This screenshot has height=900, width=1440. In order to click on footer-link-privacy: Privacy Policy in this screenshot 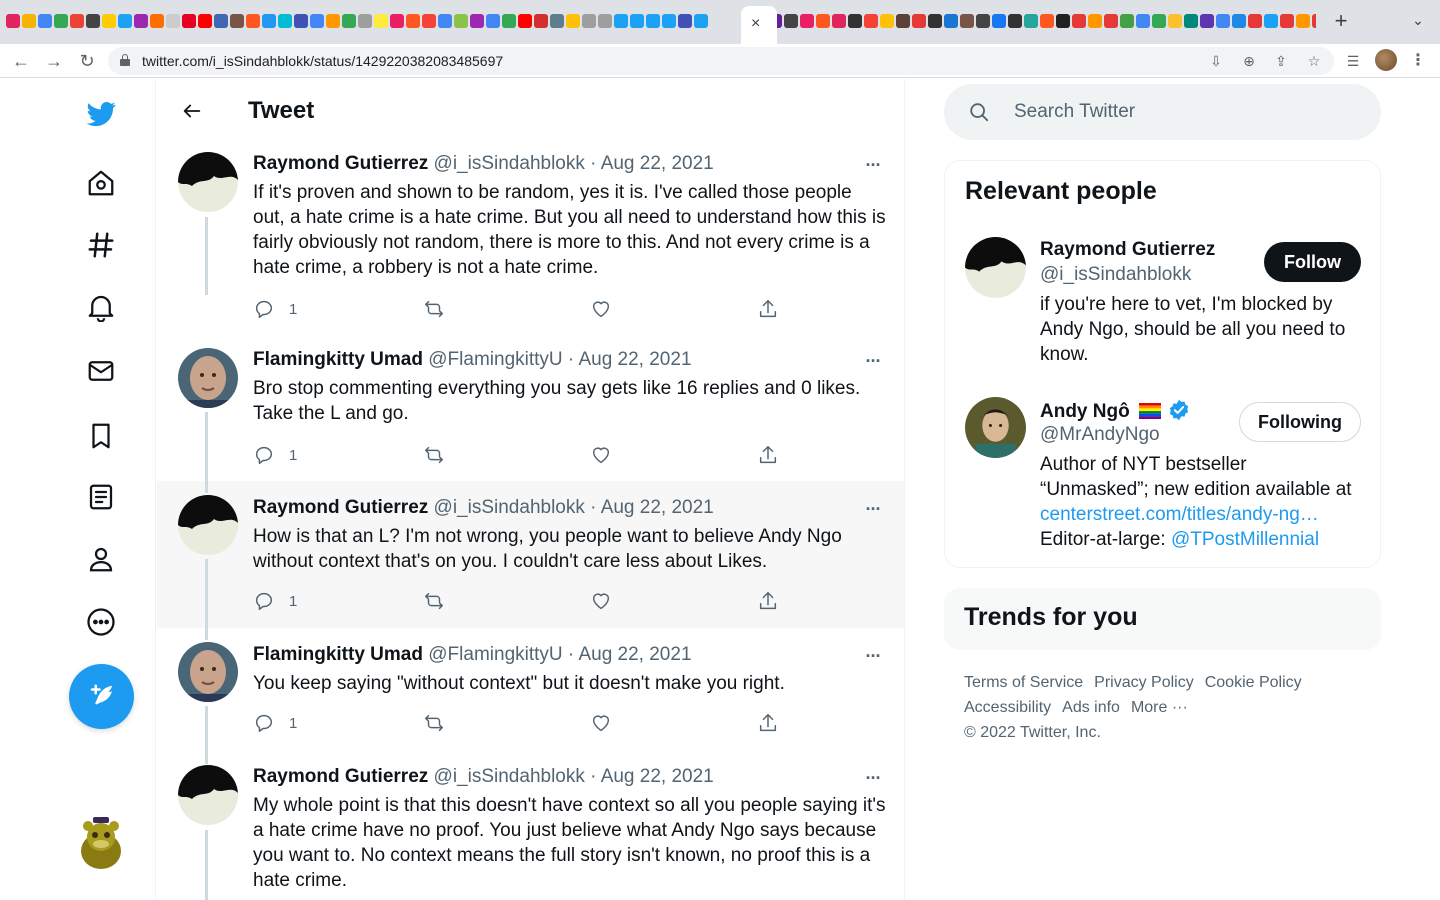, I will do `click(1144, 682)`.